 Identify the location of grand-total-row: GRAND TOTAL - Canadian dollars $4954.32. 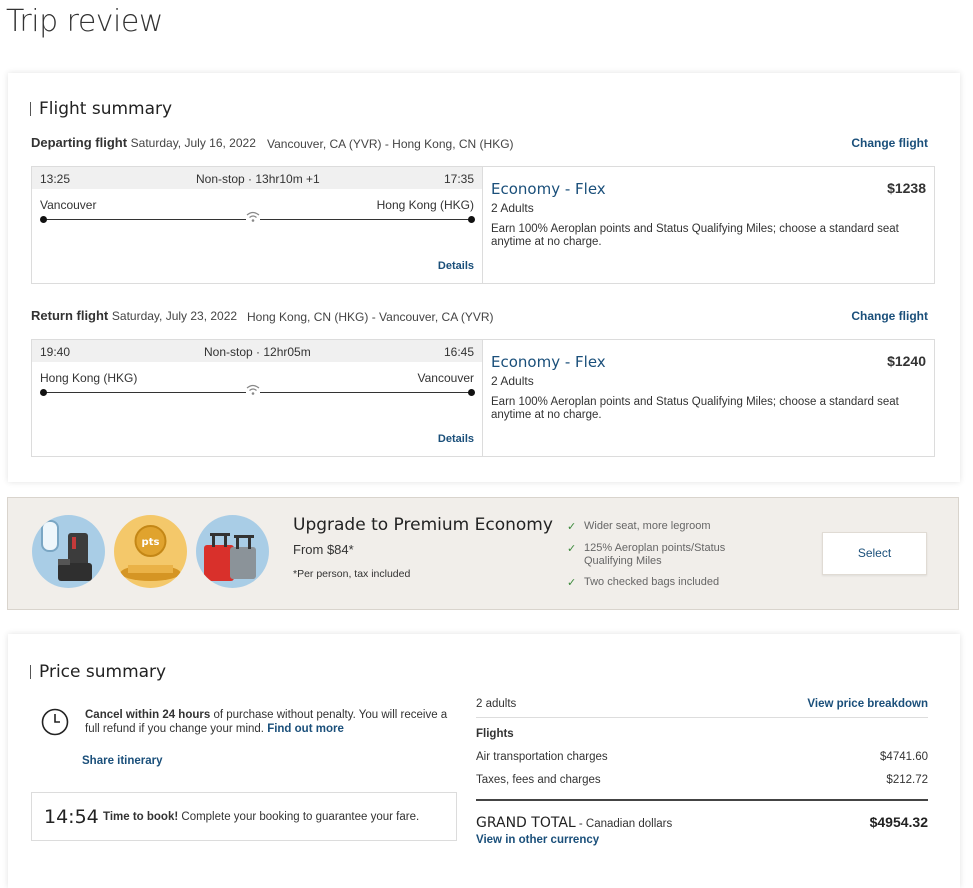
(702, 823).